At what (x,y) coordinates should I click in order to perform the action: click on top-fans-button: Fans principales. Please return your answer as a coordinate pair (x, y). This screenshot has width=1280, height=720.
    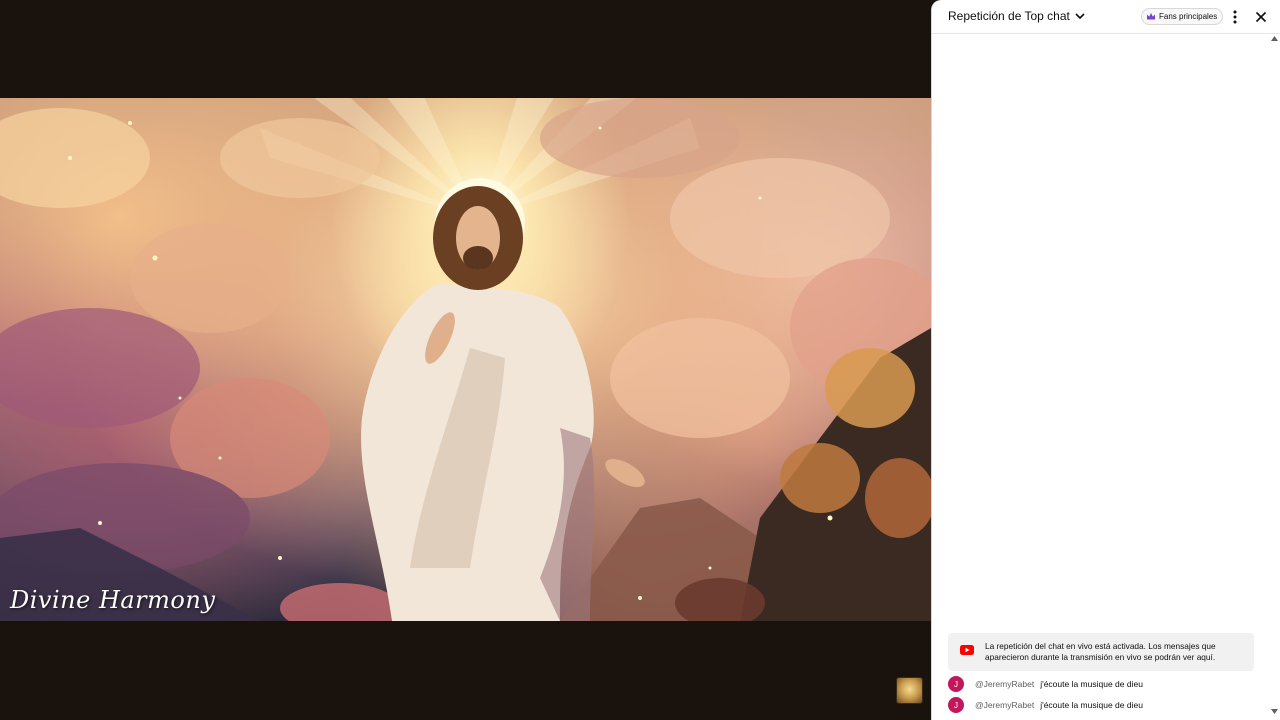
    Looking at the image, I should click on (1182, 16).